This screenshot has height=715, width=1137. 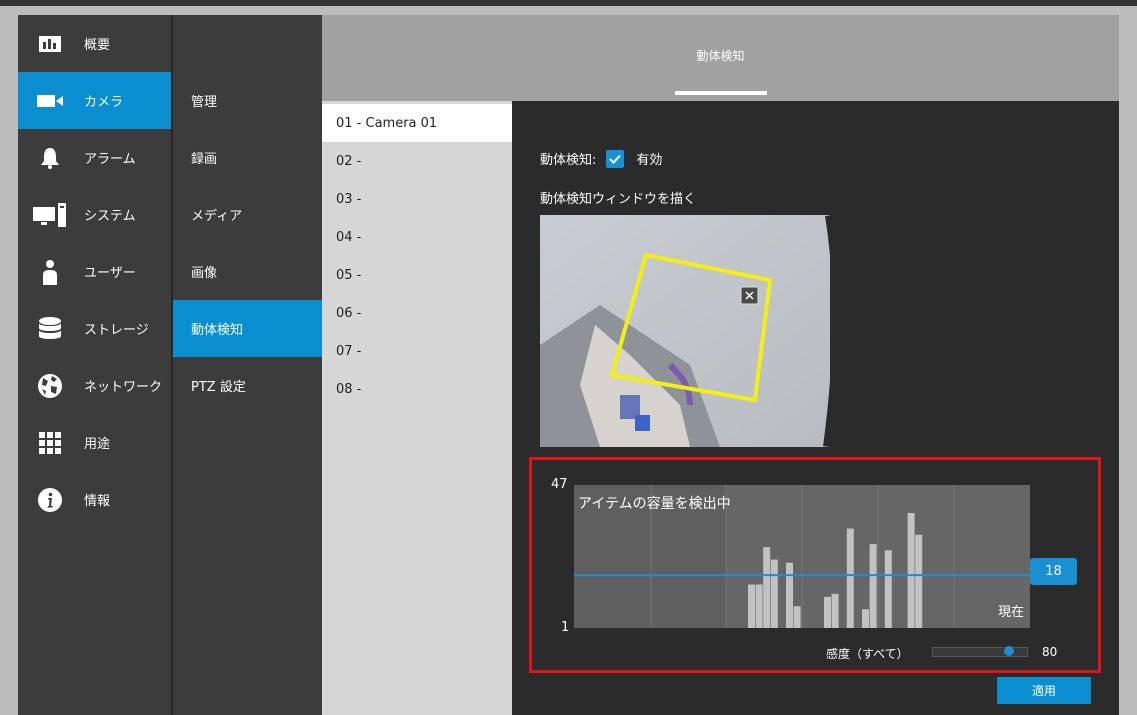 I want to click on sidebar-item-label: カメラ, so click(x=104, y=102).